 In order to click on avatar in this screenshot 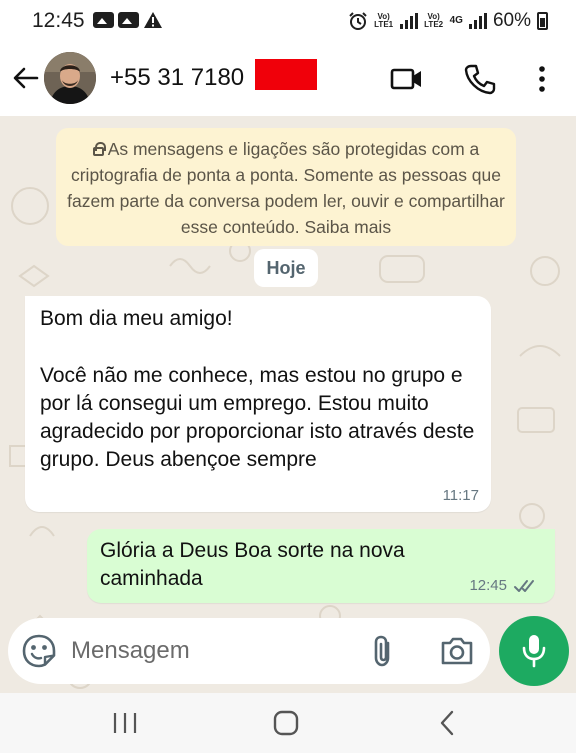, I will do `click(70, 78)`.